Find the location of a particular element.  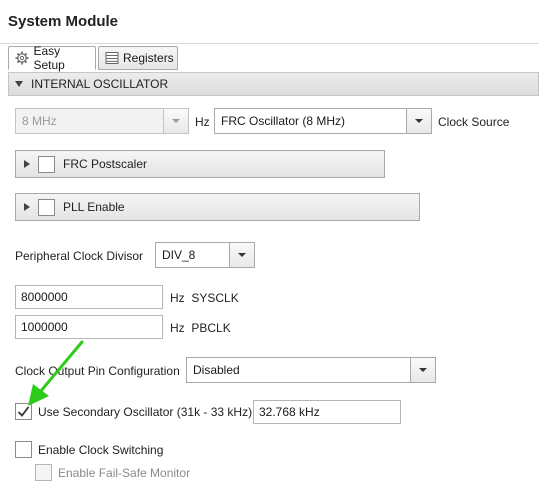

sysclk-field: 8000000 is located at coordinates (89, 297).